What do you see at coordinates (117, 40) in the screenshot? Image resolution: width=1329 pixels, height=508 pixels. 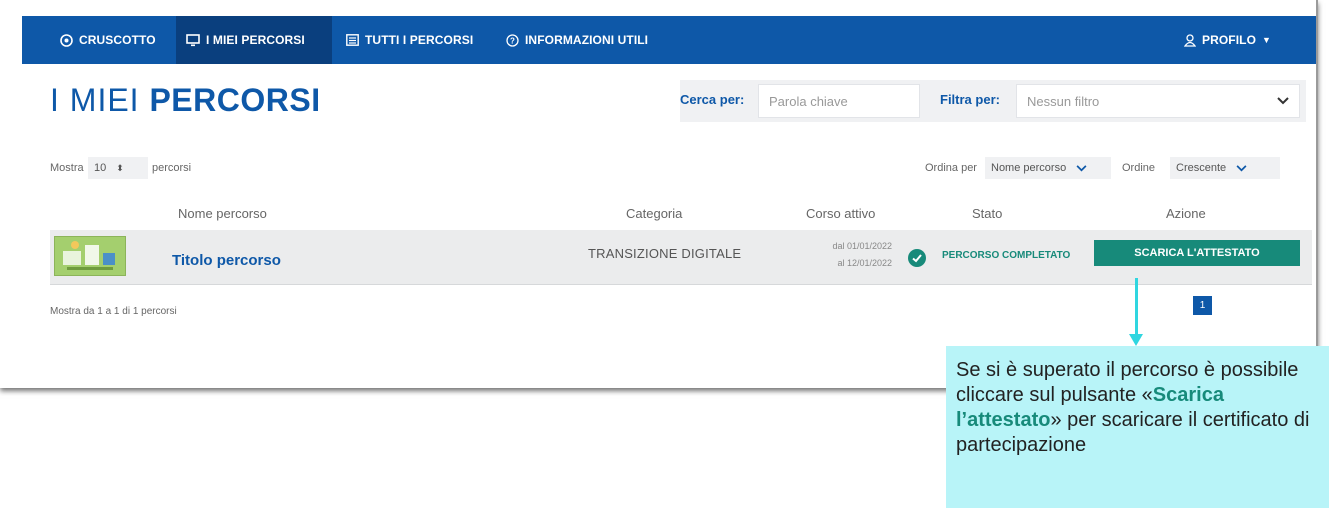 I see `nav-label: CRUSCOTTO` at bounding box center [117, 40].